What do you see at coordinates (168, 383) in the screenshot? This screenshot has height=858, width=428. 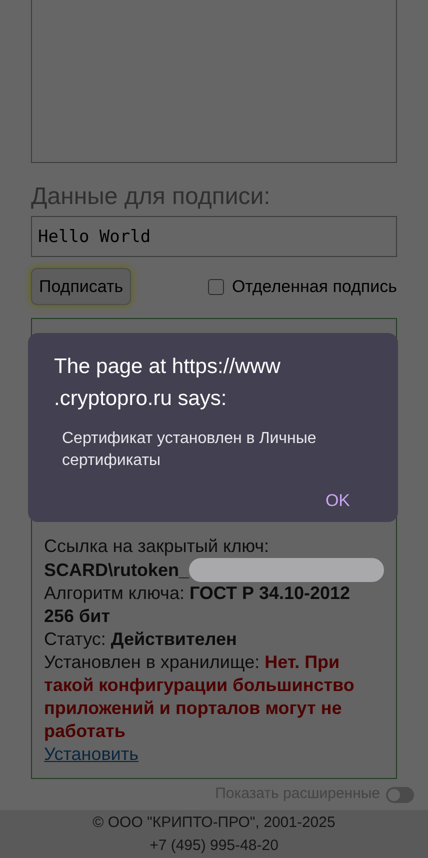 I see `dialog-title: The page at https://www .cryptopro.ru says:` at bounding box center [168, 383].